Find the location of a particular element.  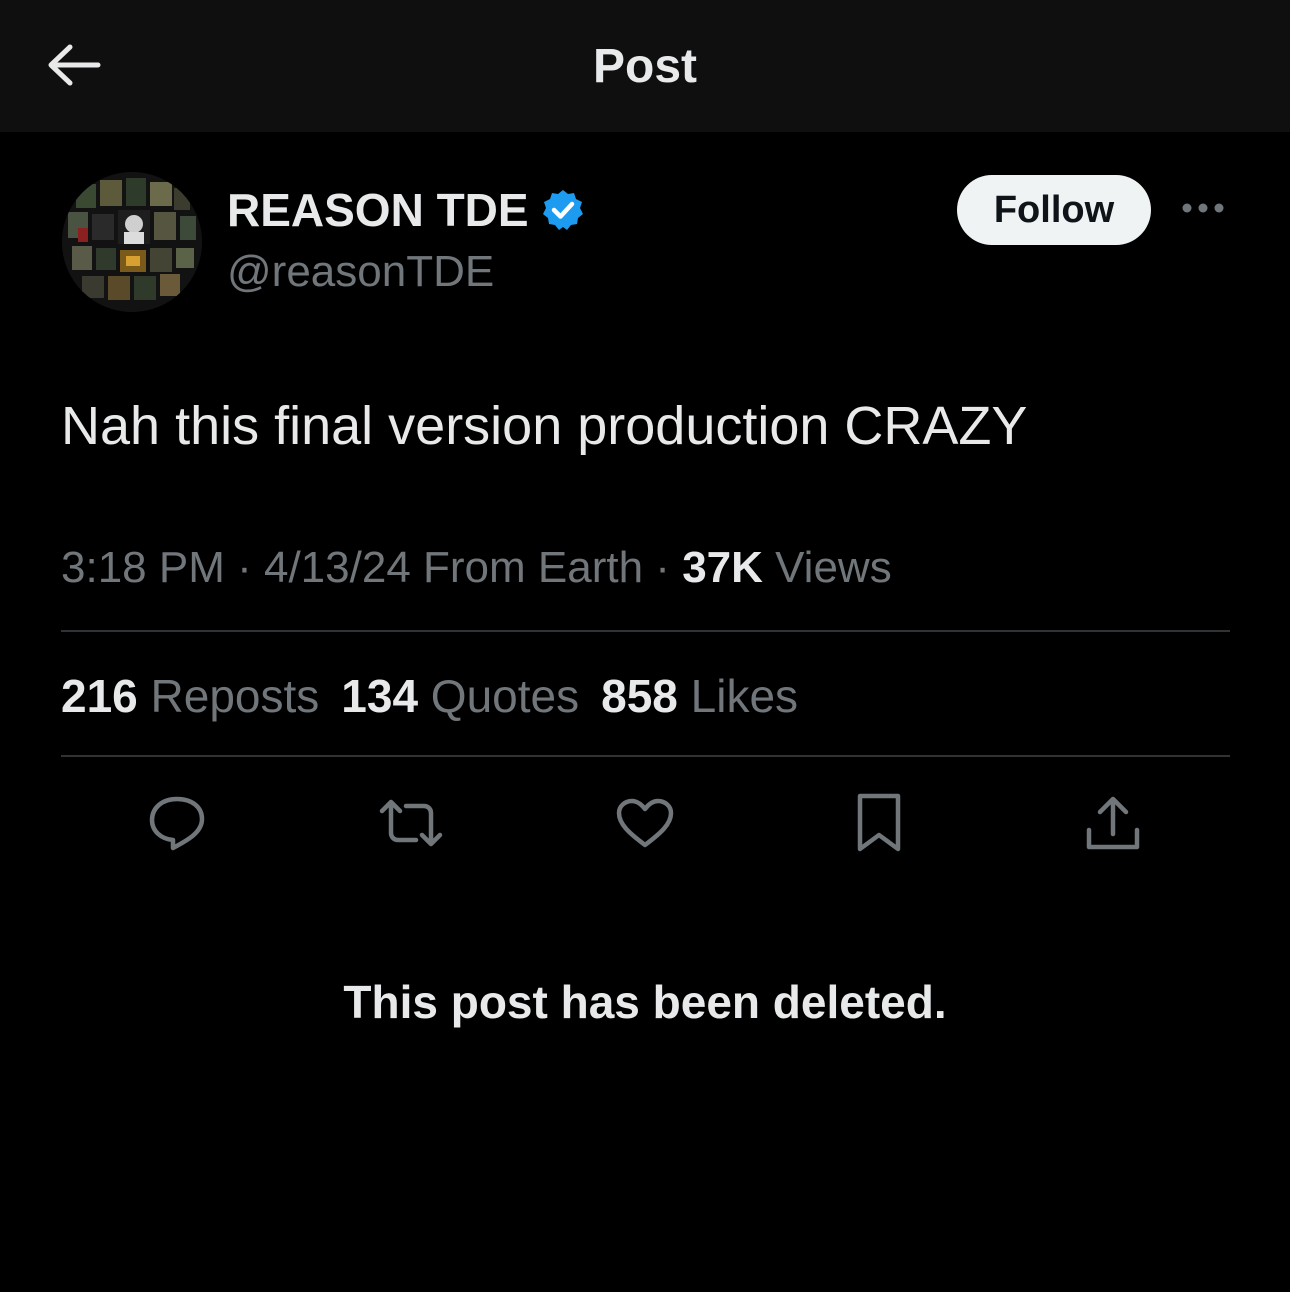

likes-count: 858 is located at coordinates (639, 696).